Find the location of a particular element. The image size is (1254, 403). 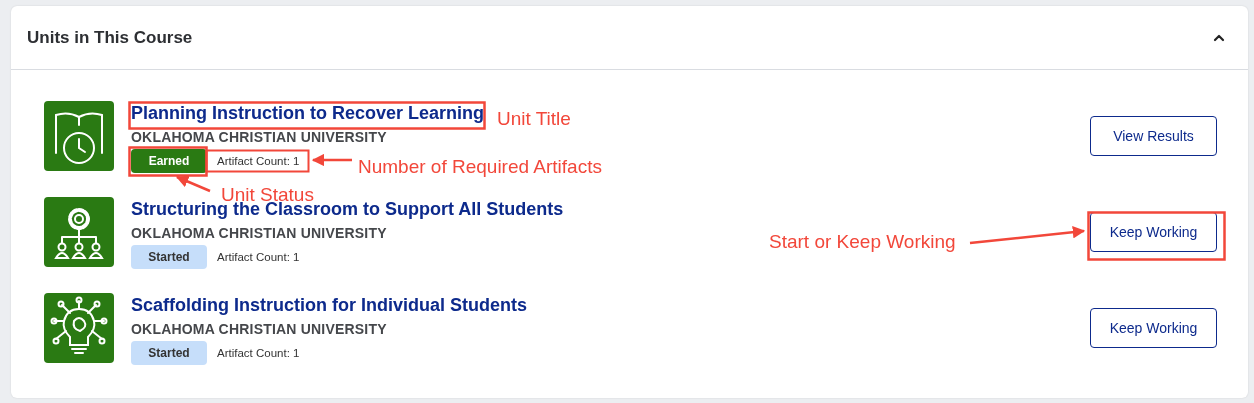

annotation-label: Number of Required Artifacts is located at coordinates (480, 167).